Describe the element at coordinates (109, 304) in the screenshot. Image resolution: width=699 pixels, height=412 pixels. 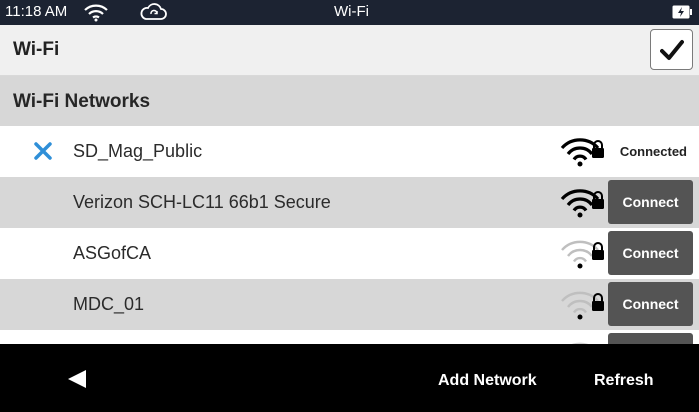
I see `network-ssid: MDC_01` at that location.